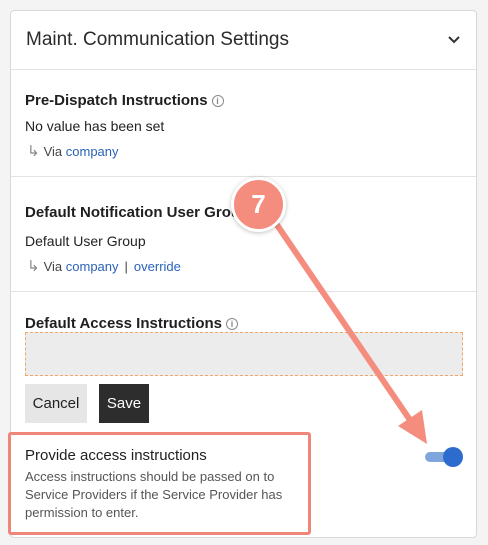 The image size is (488, 545). I want to click on override-link: override, so click(157, 266).